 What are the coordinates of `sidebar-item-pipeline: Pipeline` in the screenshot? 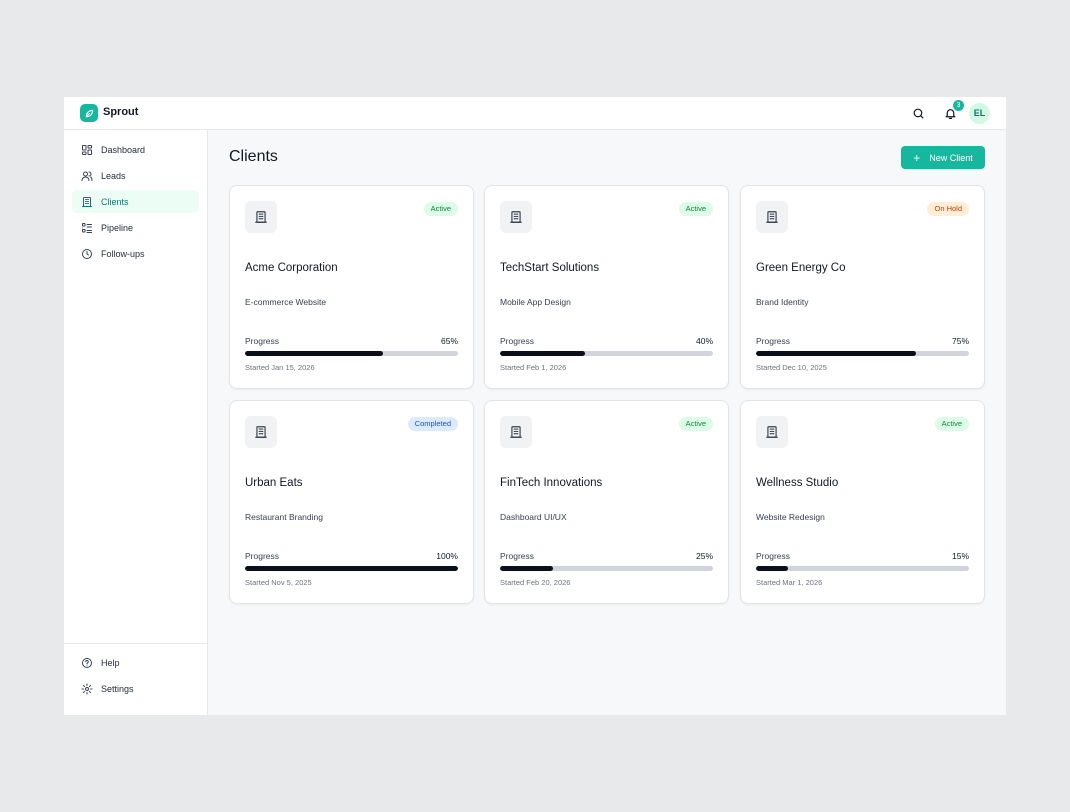 It's located at (135, 227).